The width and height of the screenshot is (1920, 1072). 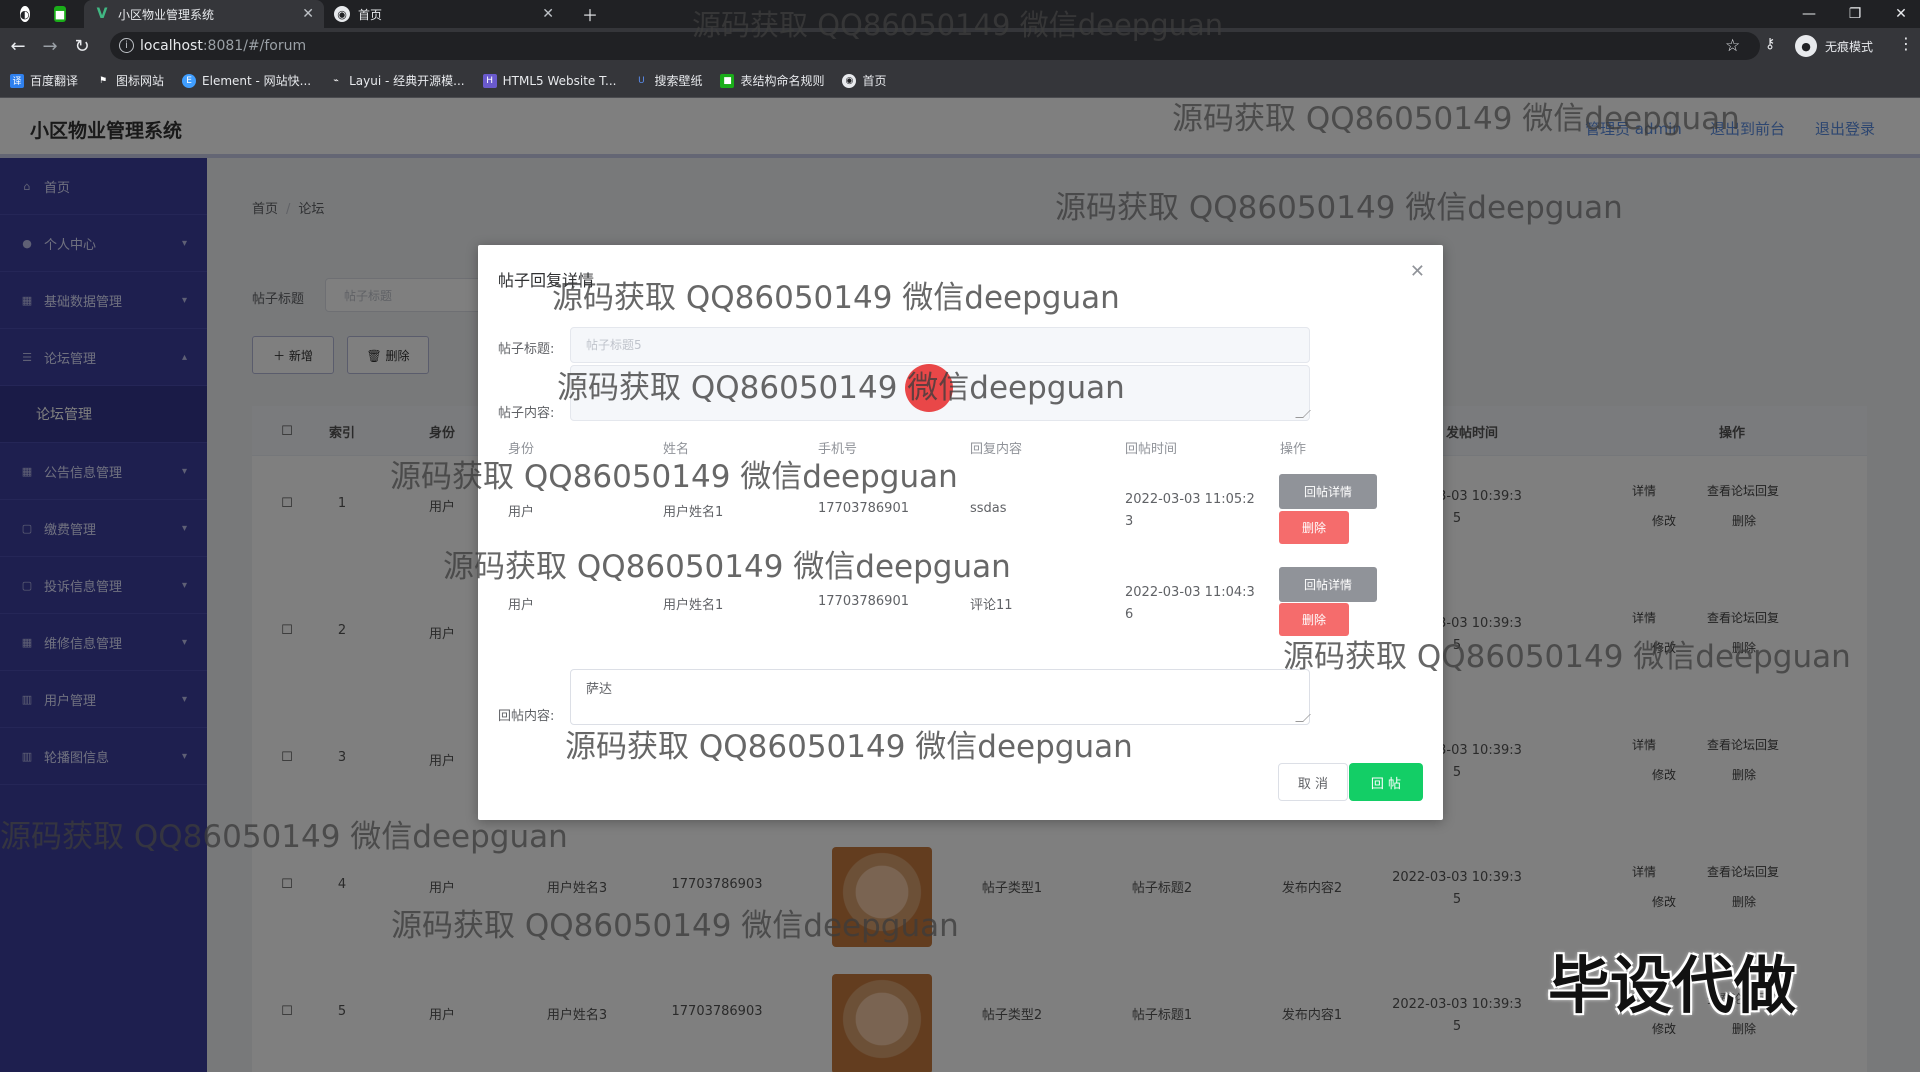 What do you see at coordinates (1855, 14) in the screenshot?
I see `restore-button: ❐` at bounding box center [1855, 14].